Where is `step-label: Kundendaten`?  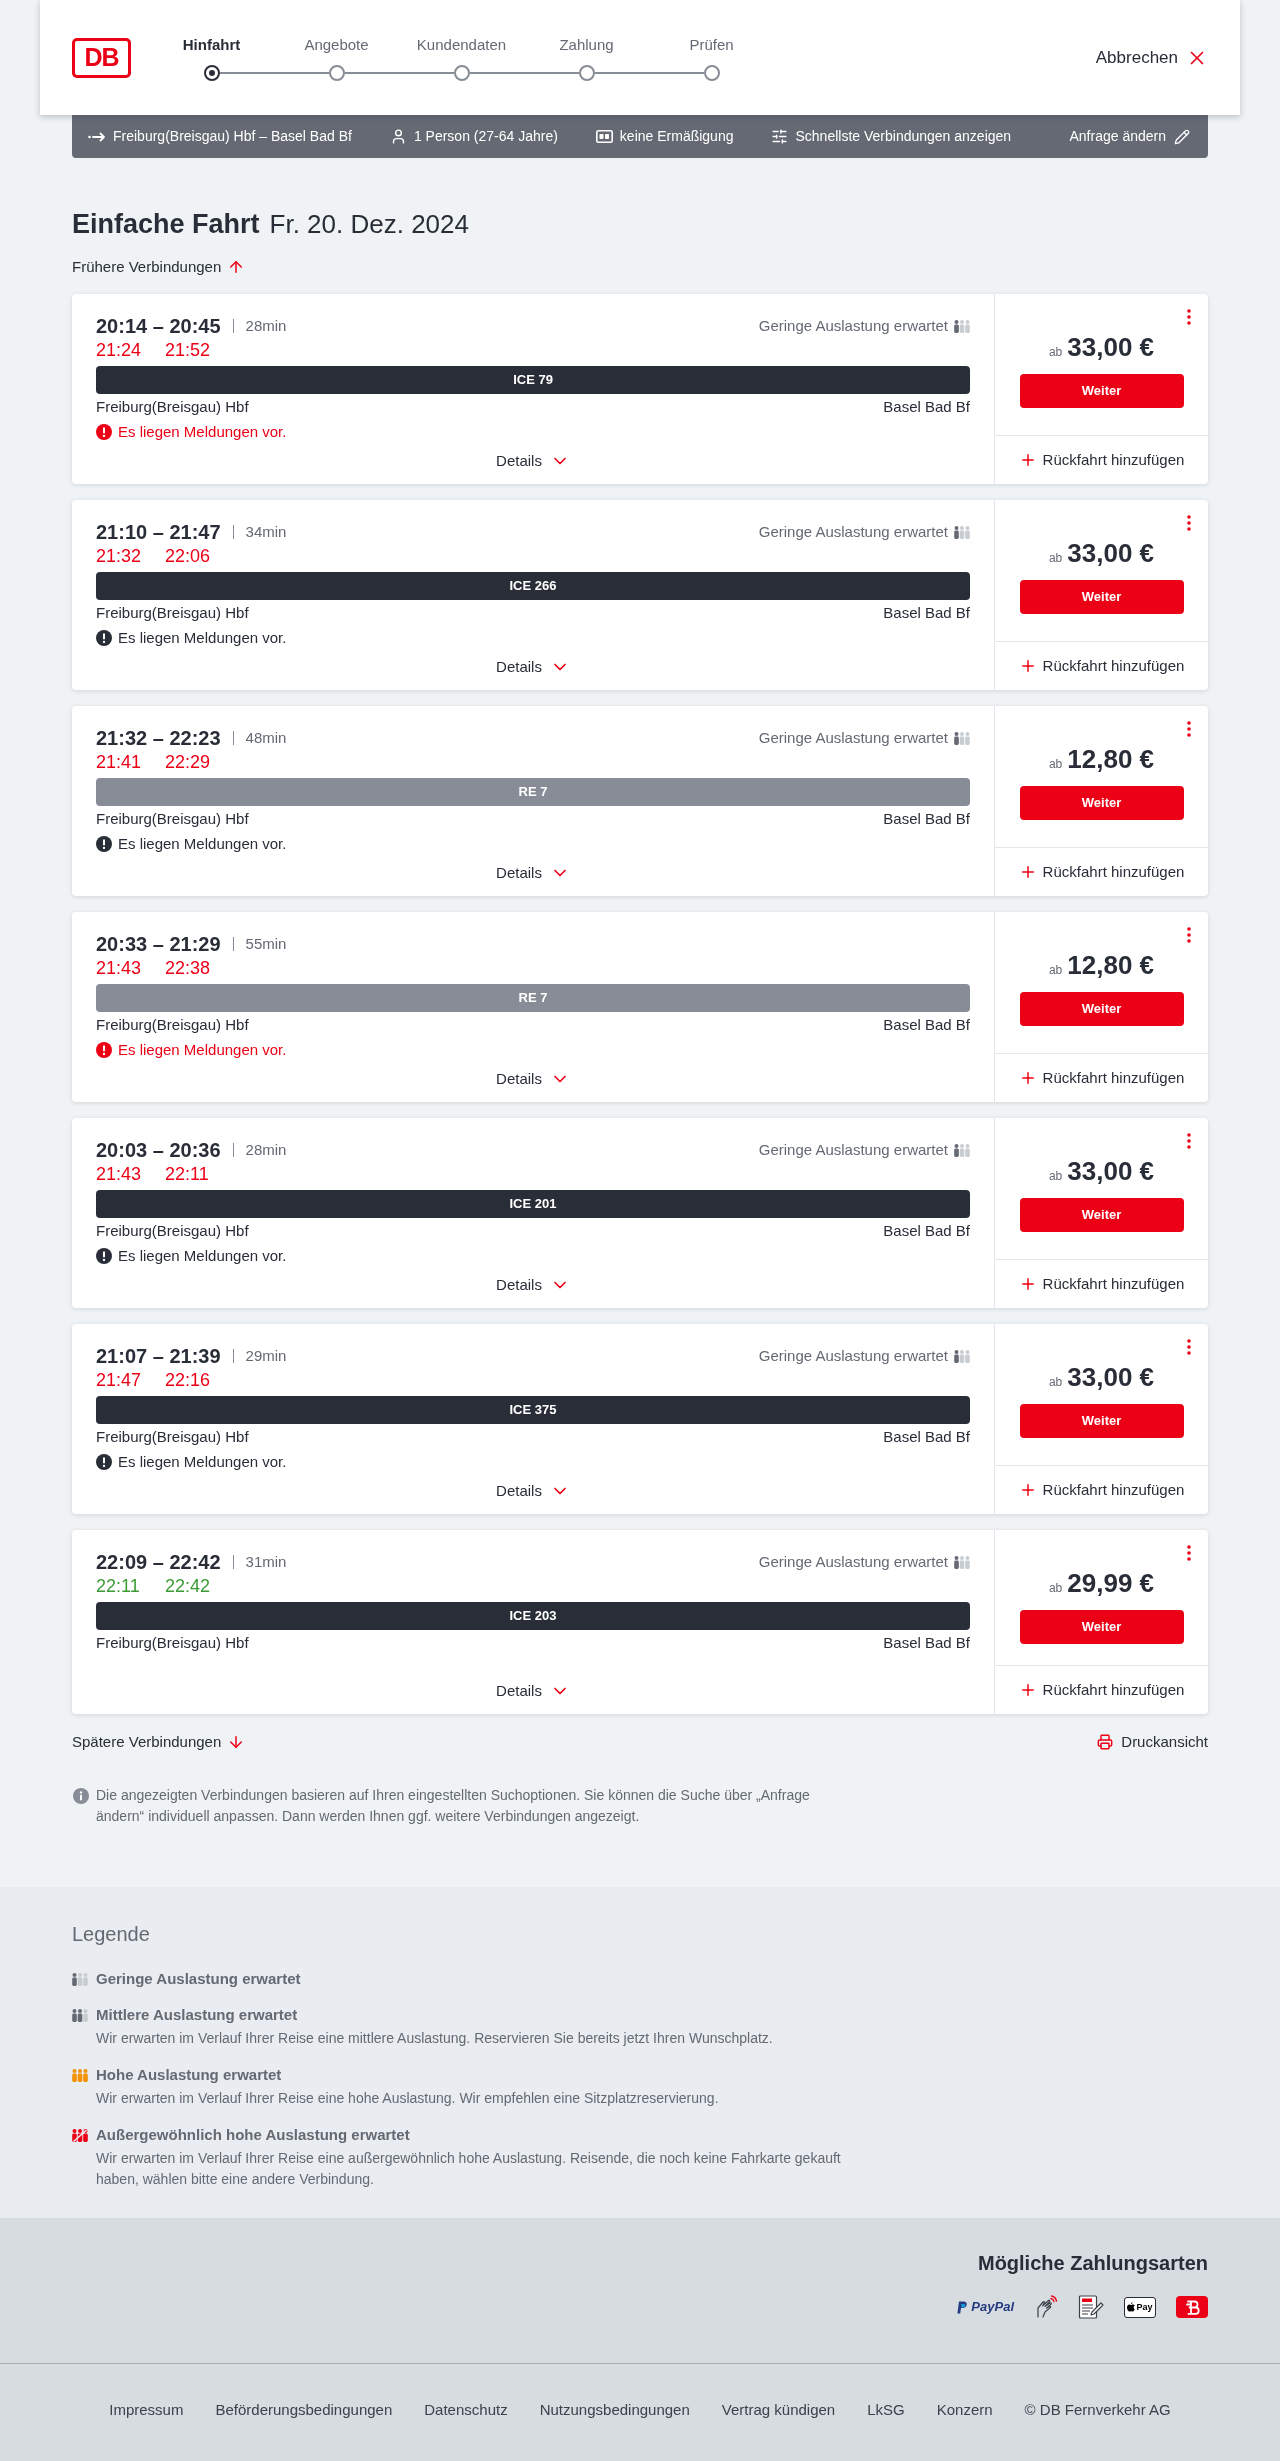 step-label: Kundendaten is located at coordinates (461, 44).